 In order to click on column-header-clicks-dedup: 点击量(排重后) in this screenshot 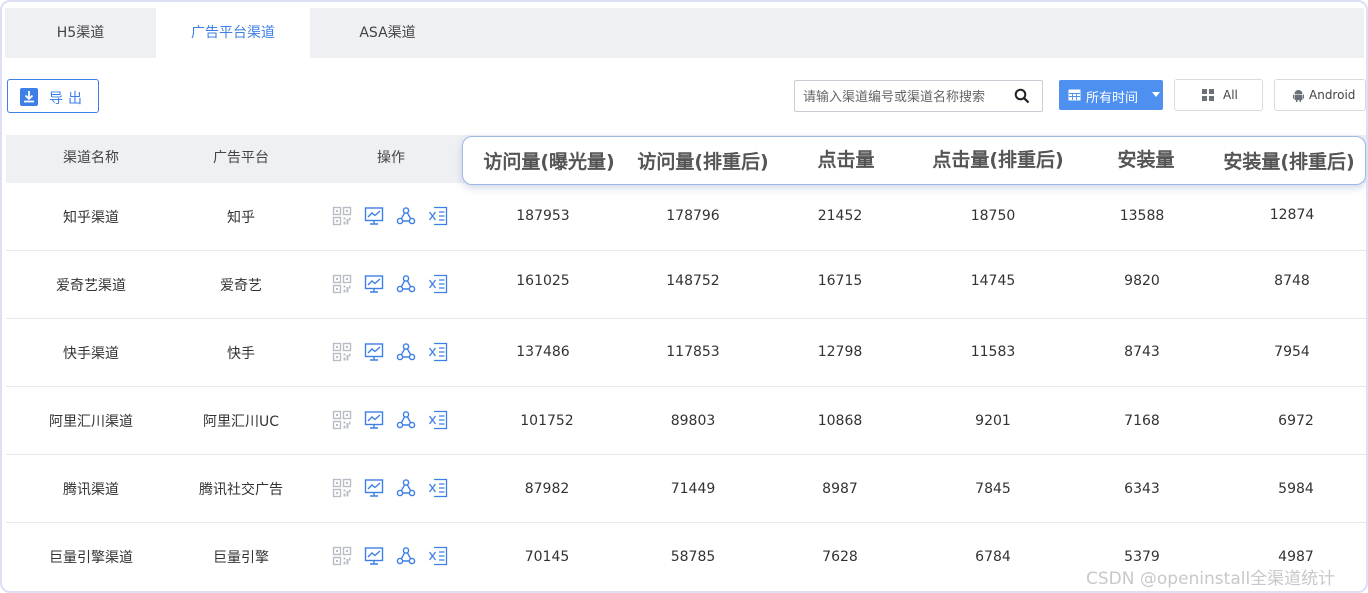, I will do `click(998, 160)`.